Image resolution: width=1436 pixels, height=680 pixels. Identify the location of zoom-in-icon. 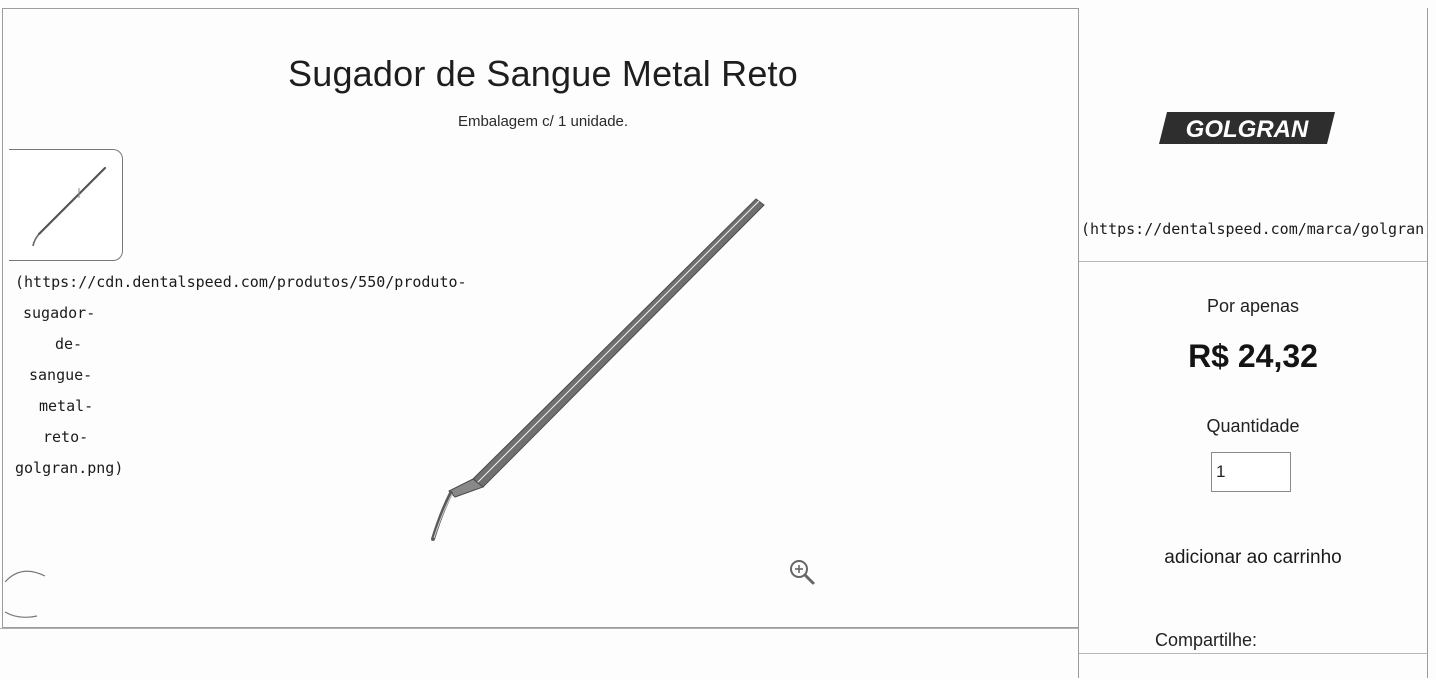
(802, 572).